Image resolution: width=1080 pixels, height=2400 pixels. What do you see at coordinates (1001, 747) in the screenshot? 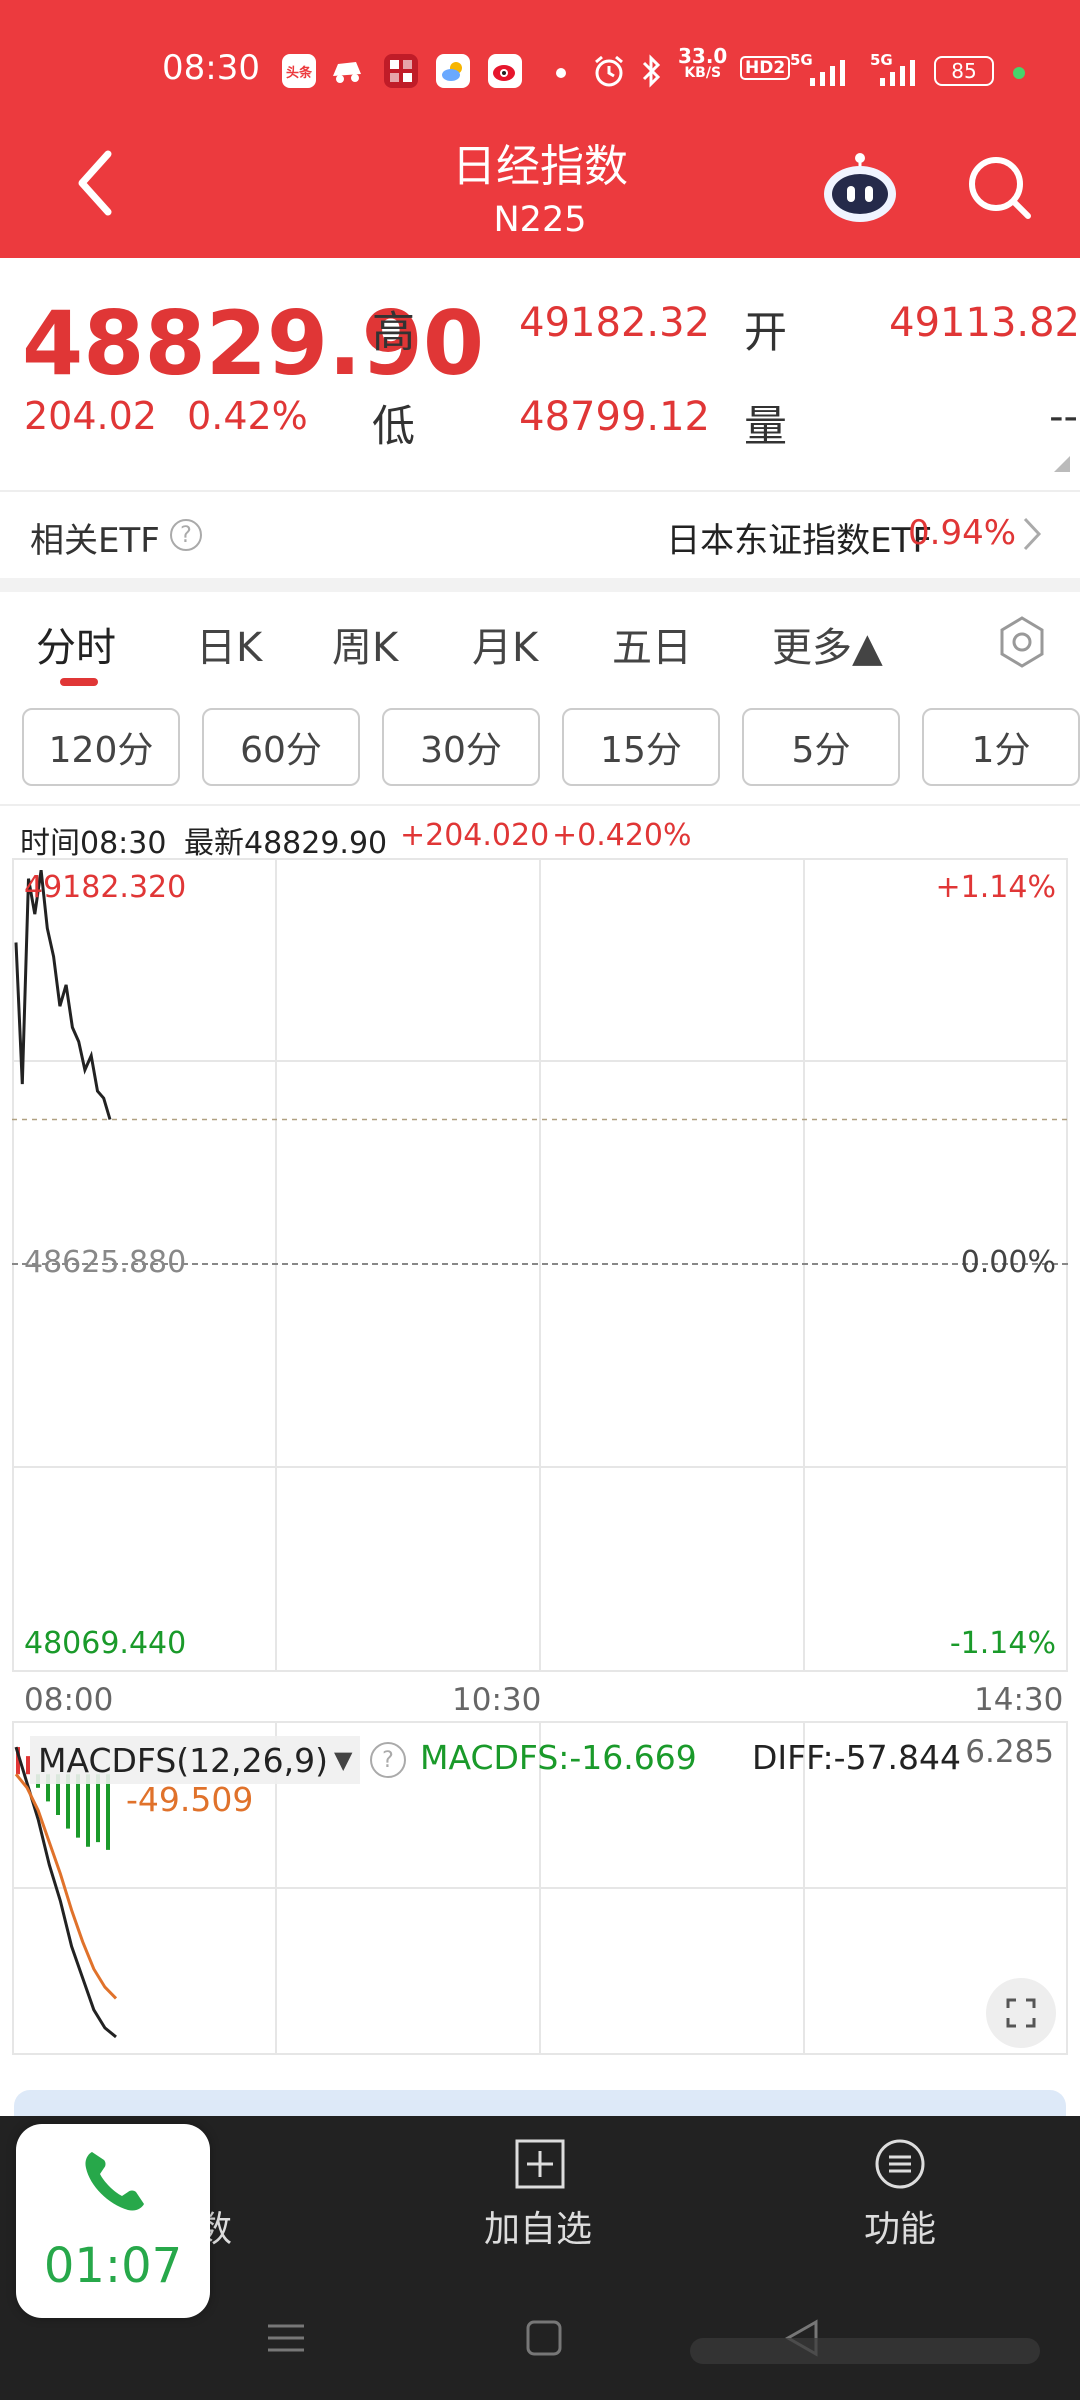
I see `period-1min-button: 1分` at bounding box center [1001, 747].